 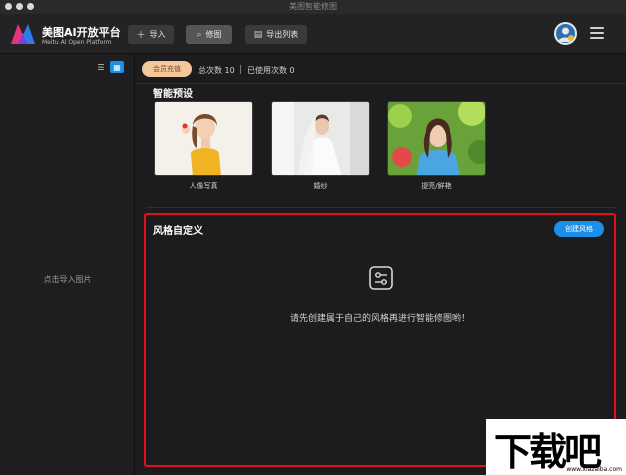 What do you see at coordinates (81, 32) in the screenshot?
I see `brand-name: 美图AI开放平台` at bounding box center [81, 32].